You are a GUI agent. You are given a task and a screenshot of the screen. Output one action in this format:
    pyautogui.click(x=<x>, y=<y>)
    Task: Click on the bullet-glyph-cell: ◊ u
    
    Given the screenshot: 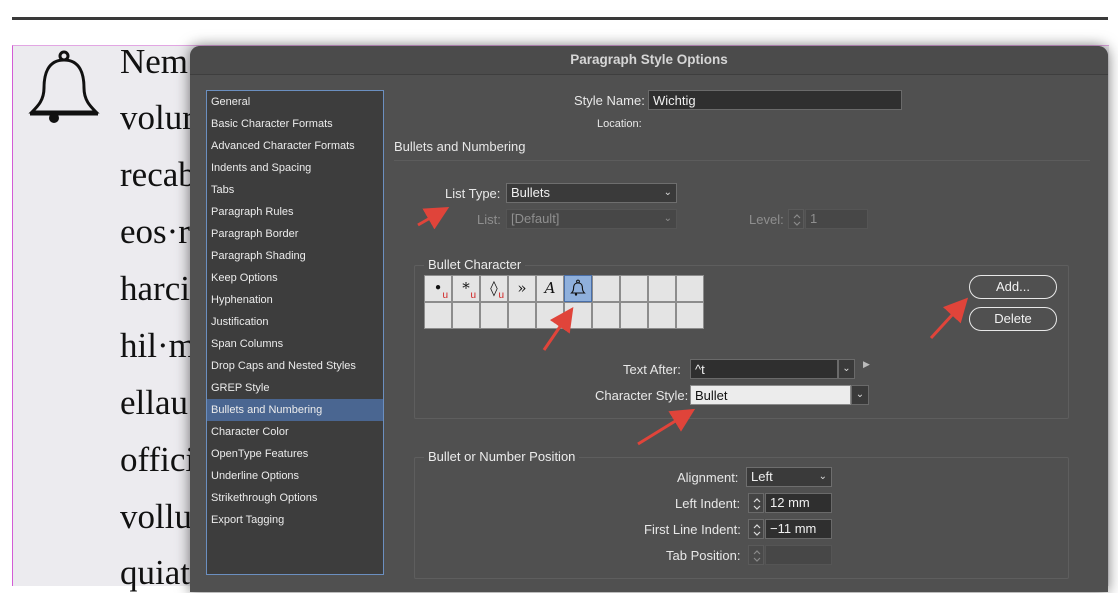 What is the action you would take?
    pyautogui.click(x=494, y=288)
    